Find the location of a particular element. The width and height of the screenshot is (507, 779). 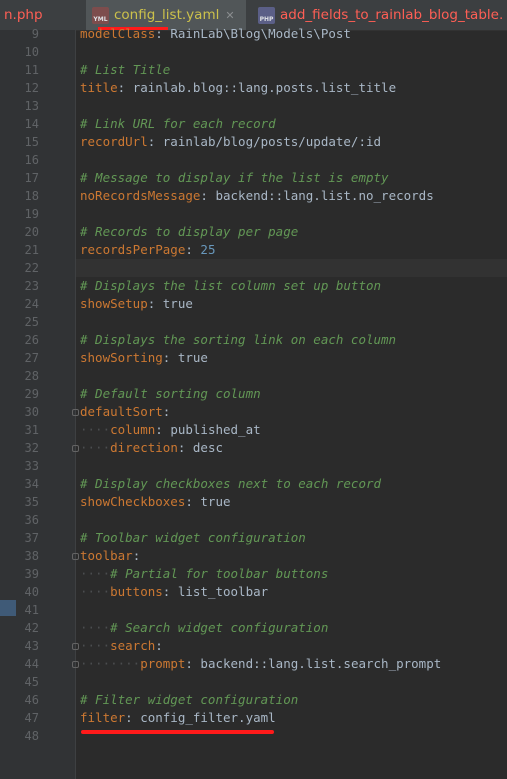

line-number: 25 is located at coordinates (31, 322).